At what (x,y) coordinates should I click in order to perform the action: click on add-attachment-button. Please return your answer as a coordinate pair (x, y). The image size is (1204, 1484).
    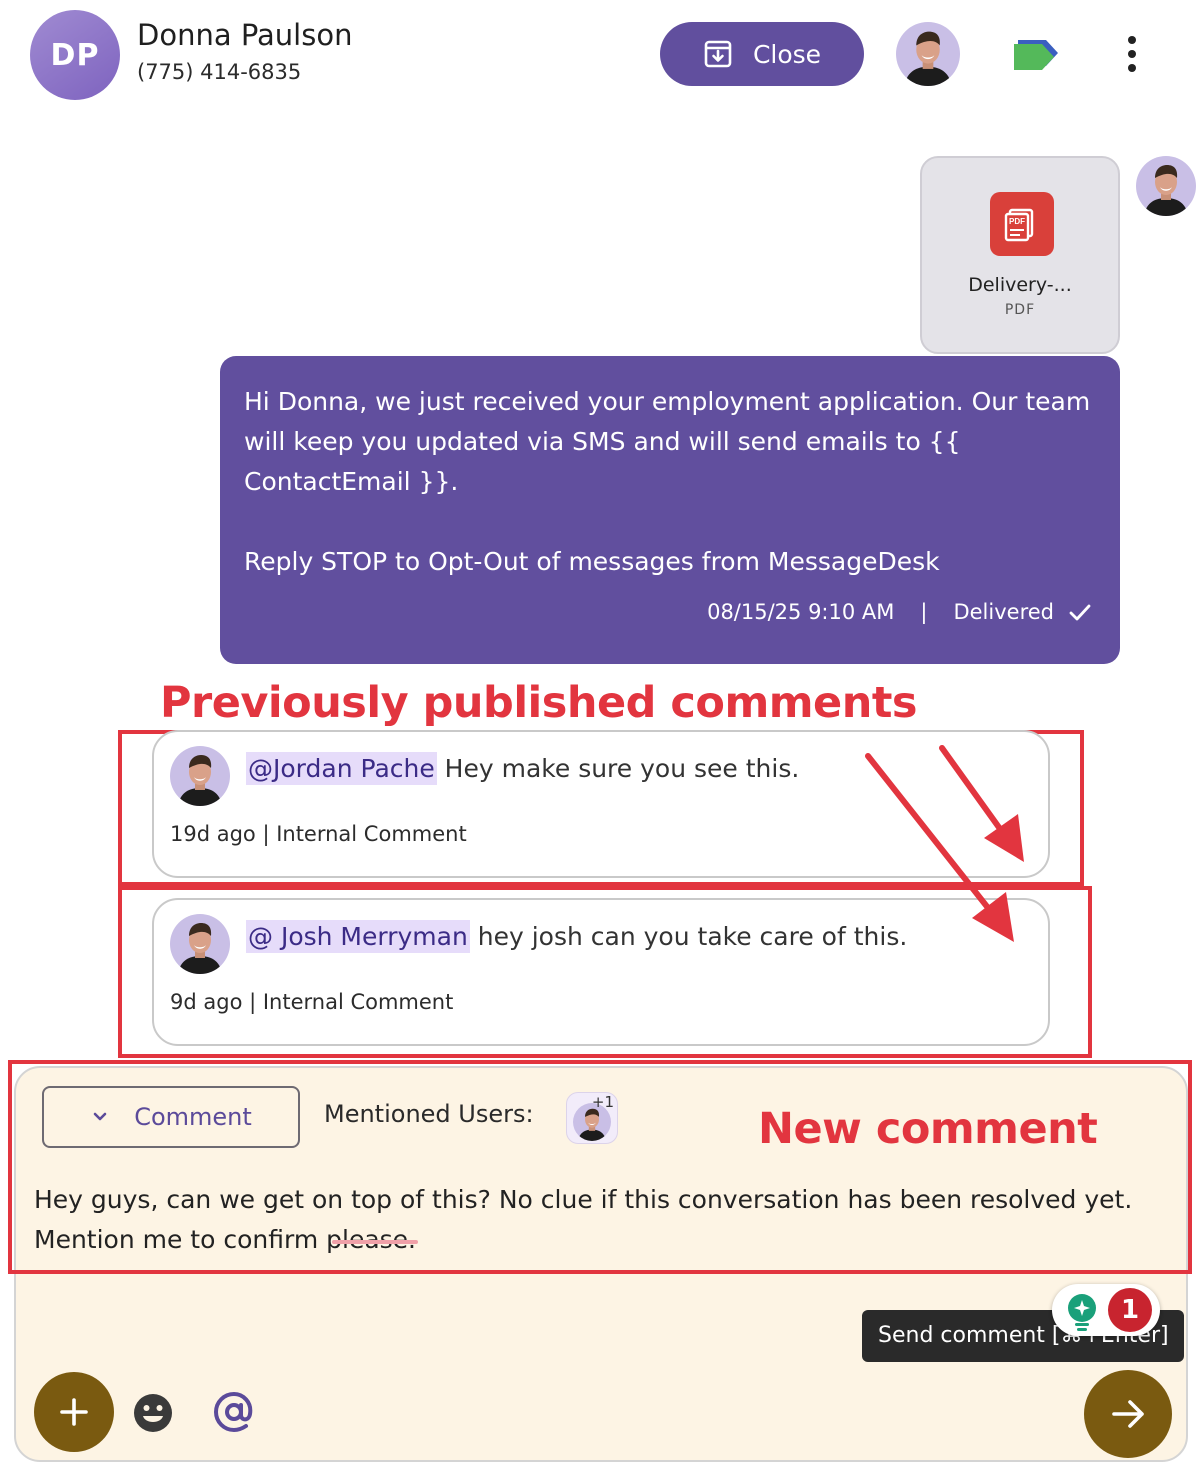
    Looking at the image, I should click on (74, 1412).